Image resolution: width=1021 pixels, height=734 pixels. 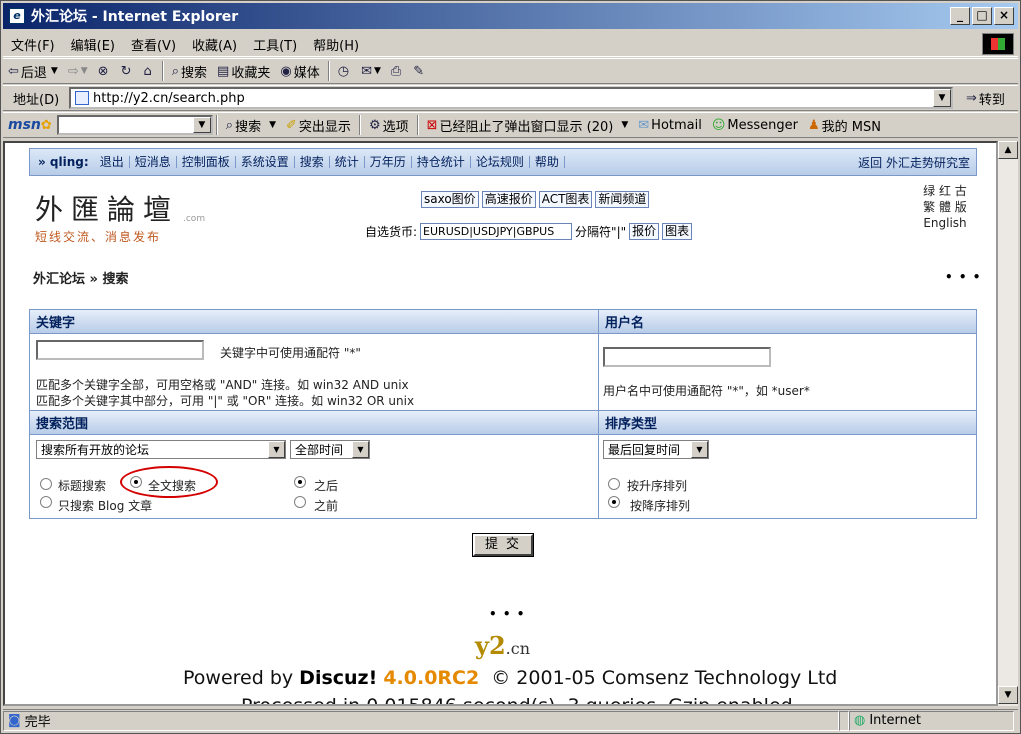 What do you see at coordinates (441, 162) in the screenshot?
I see `nav-position-stats: 持仓统计` at bounding box center [441, 162].